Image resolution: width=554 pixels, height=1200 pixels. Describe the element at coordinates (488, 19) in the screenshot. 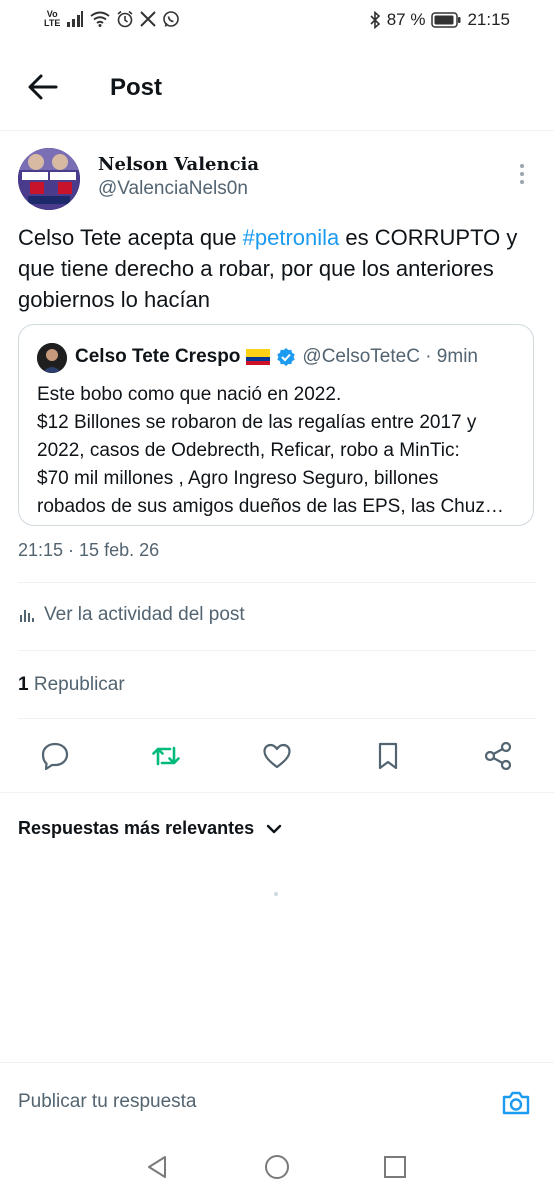

I see `clock: 21:15` at that location.